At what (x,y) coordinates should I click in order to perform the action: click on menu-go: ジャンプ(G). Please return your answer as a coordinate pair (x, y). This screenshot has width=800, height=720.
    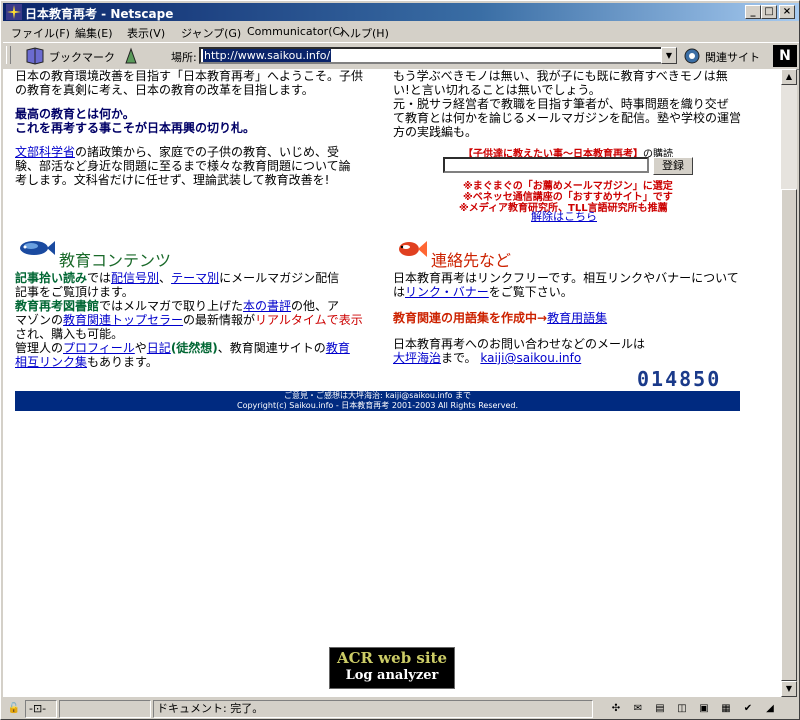
    Looking at the image, I should click on (211, 33).